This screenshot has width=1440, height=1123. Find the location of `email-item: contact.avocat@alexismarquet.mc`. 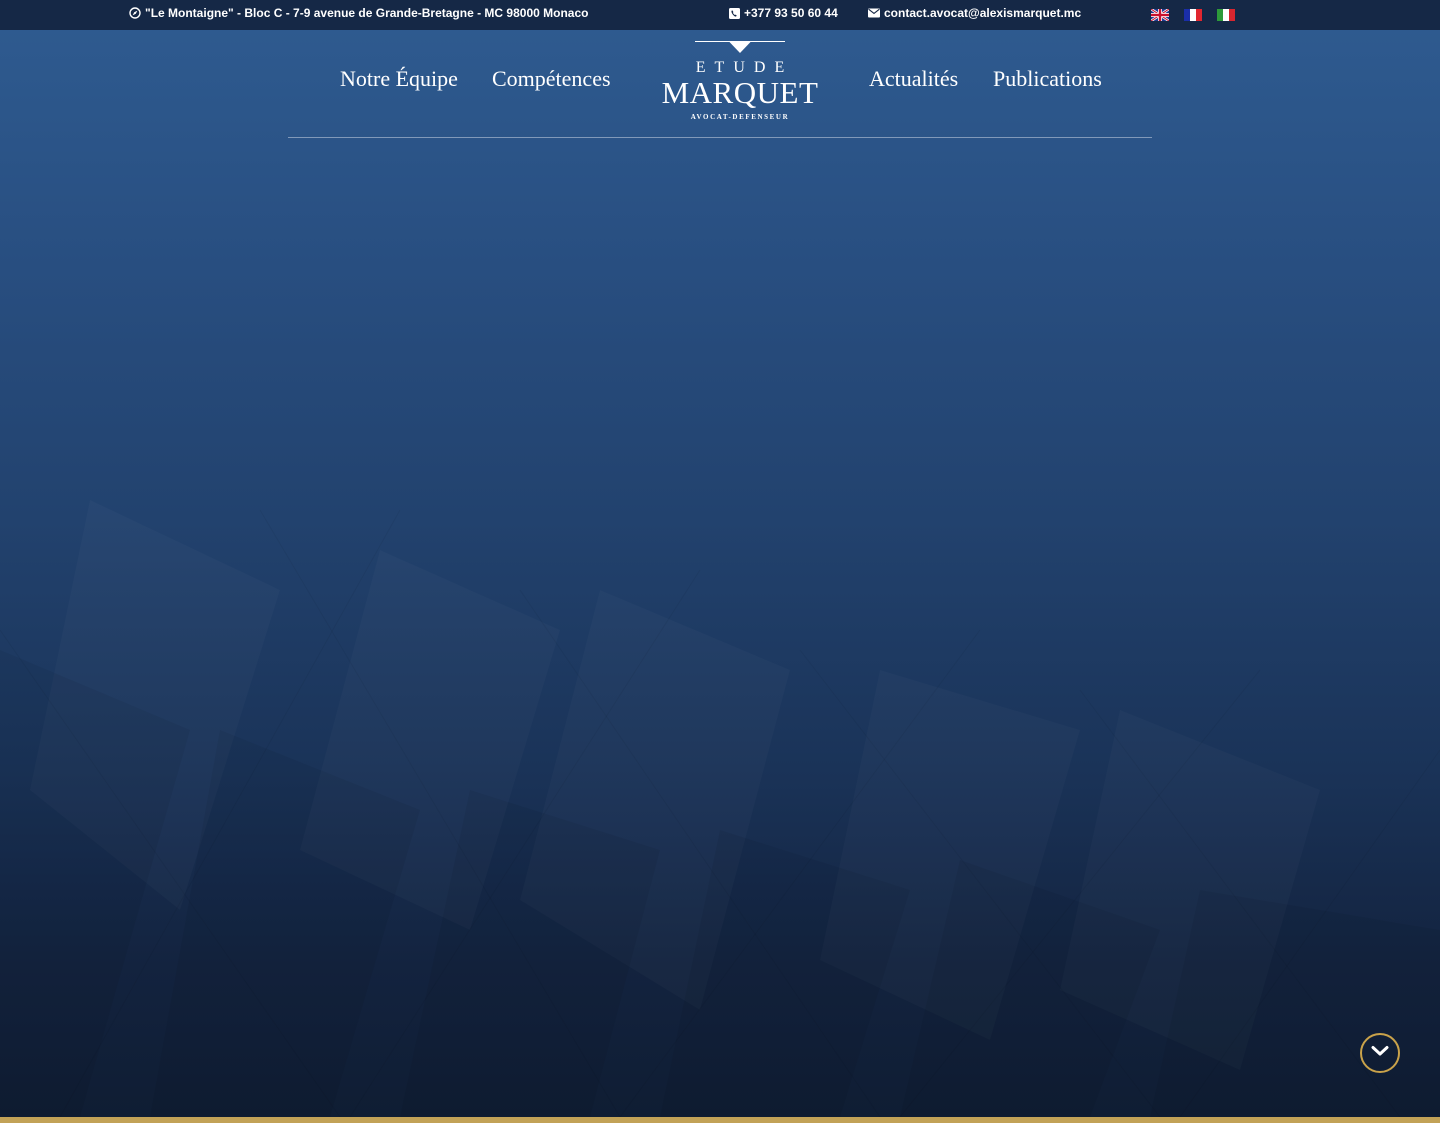

email-item: contact.avocat@alexismarquet.mc is located at coordinates (974, 13).